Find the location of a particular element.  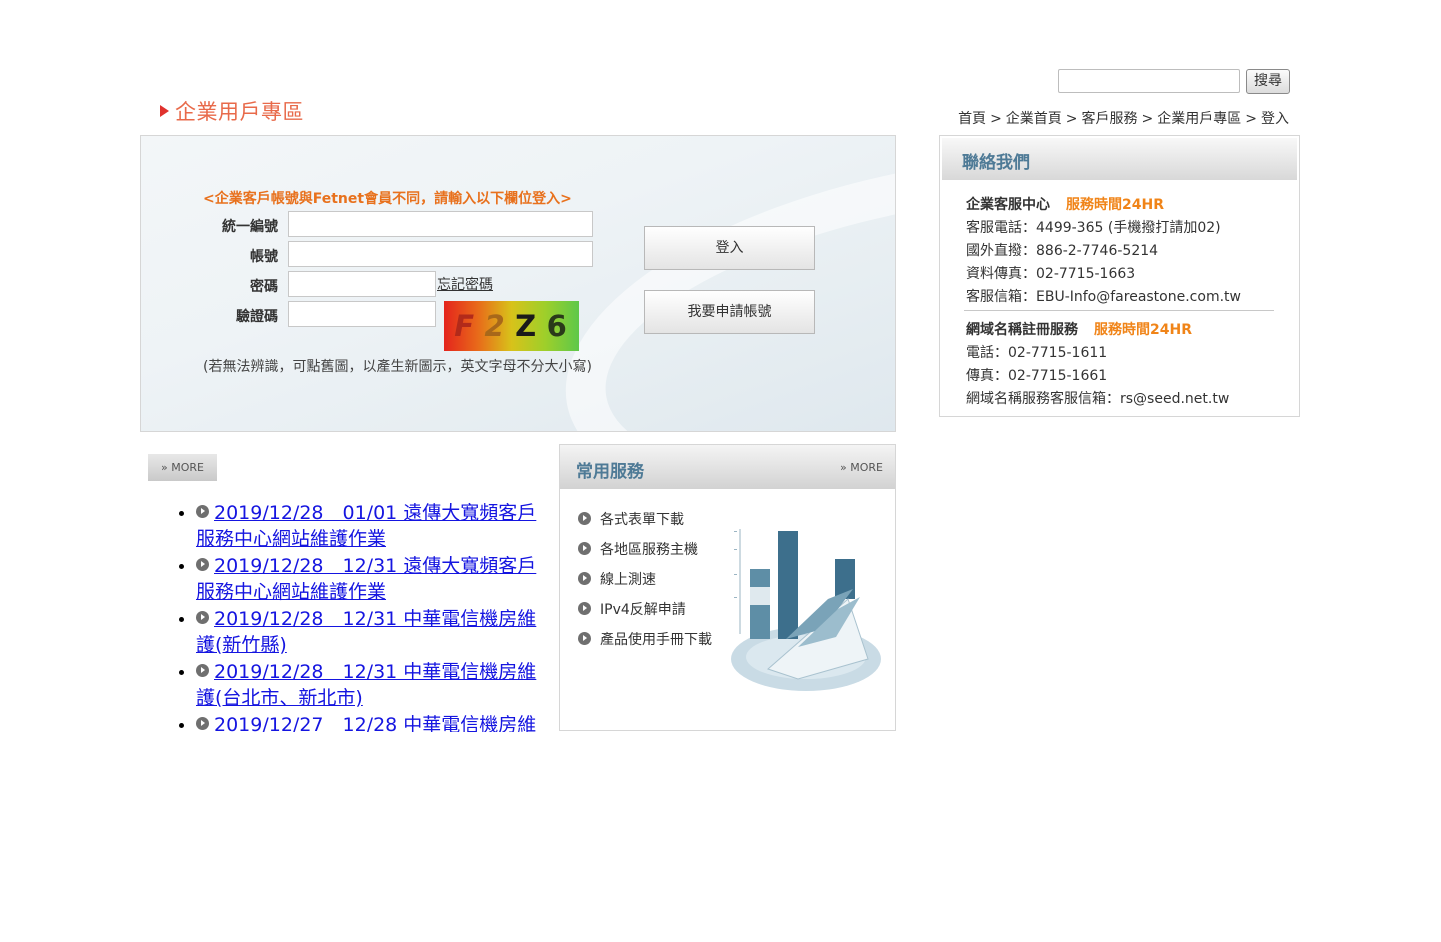

login-button: 登入 is located at coordinates (729, 248).